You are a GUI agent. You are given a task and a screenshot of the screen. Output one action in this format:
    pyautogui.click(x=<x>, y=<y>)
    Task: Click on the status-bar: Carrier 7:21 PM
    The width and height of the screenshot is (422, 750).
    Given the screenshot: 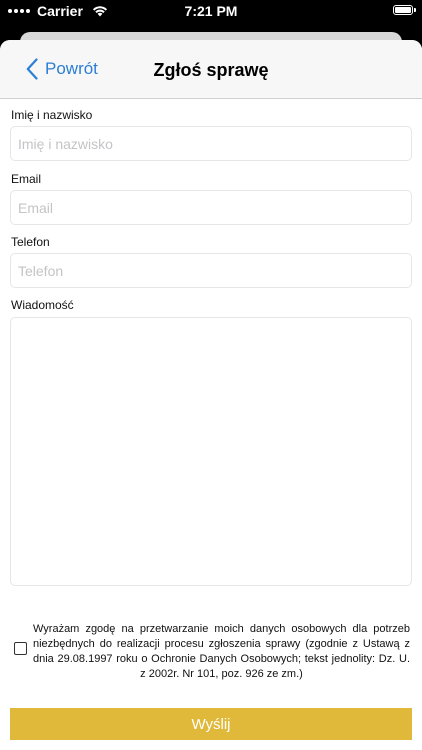 What is the action you would take?
    pyautogui.click(x=211, y=11)
    